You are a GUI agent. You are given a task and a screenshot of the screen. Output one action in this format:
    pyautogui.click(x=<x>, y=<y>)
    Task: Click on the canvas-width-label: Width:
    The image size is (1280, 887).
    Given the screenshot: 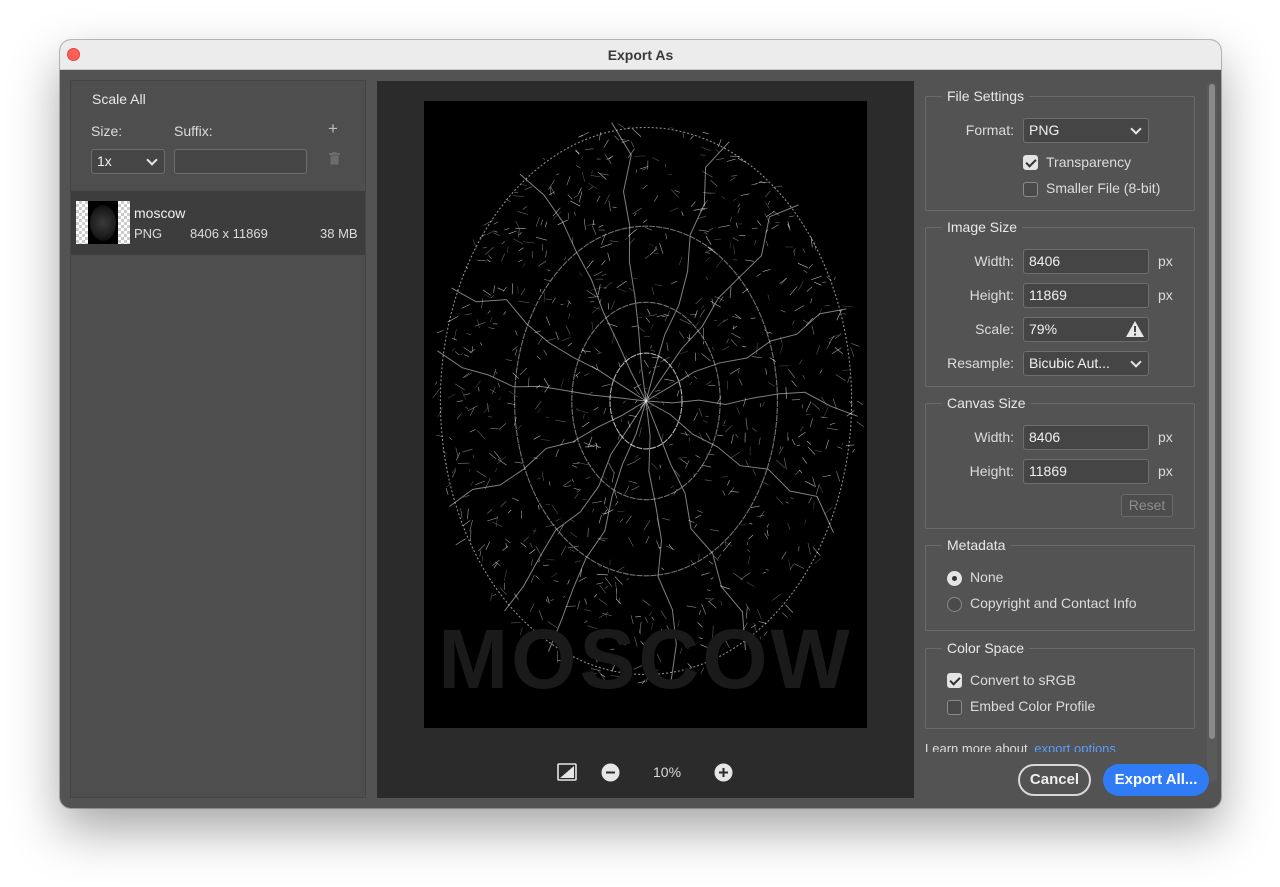 What is the action you would take?
    pyautogui.click(x=994, y=437)
    